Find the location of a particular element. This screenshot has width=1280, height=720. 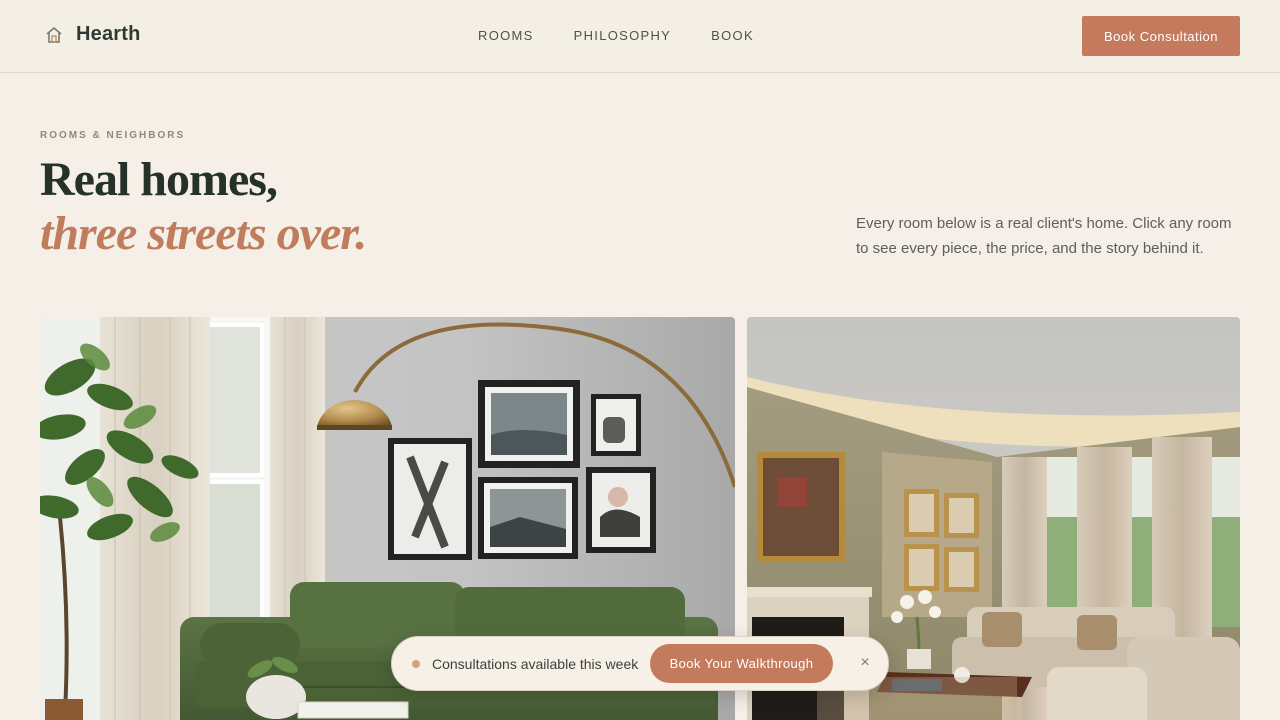

nav-link-rooms: ROOMS is located at coordinates (506, 36).